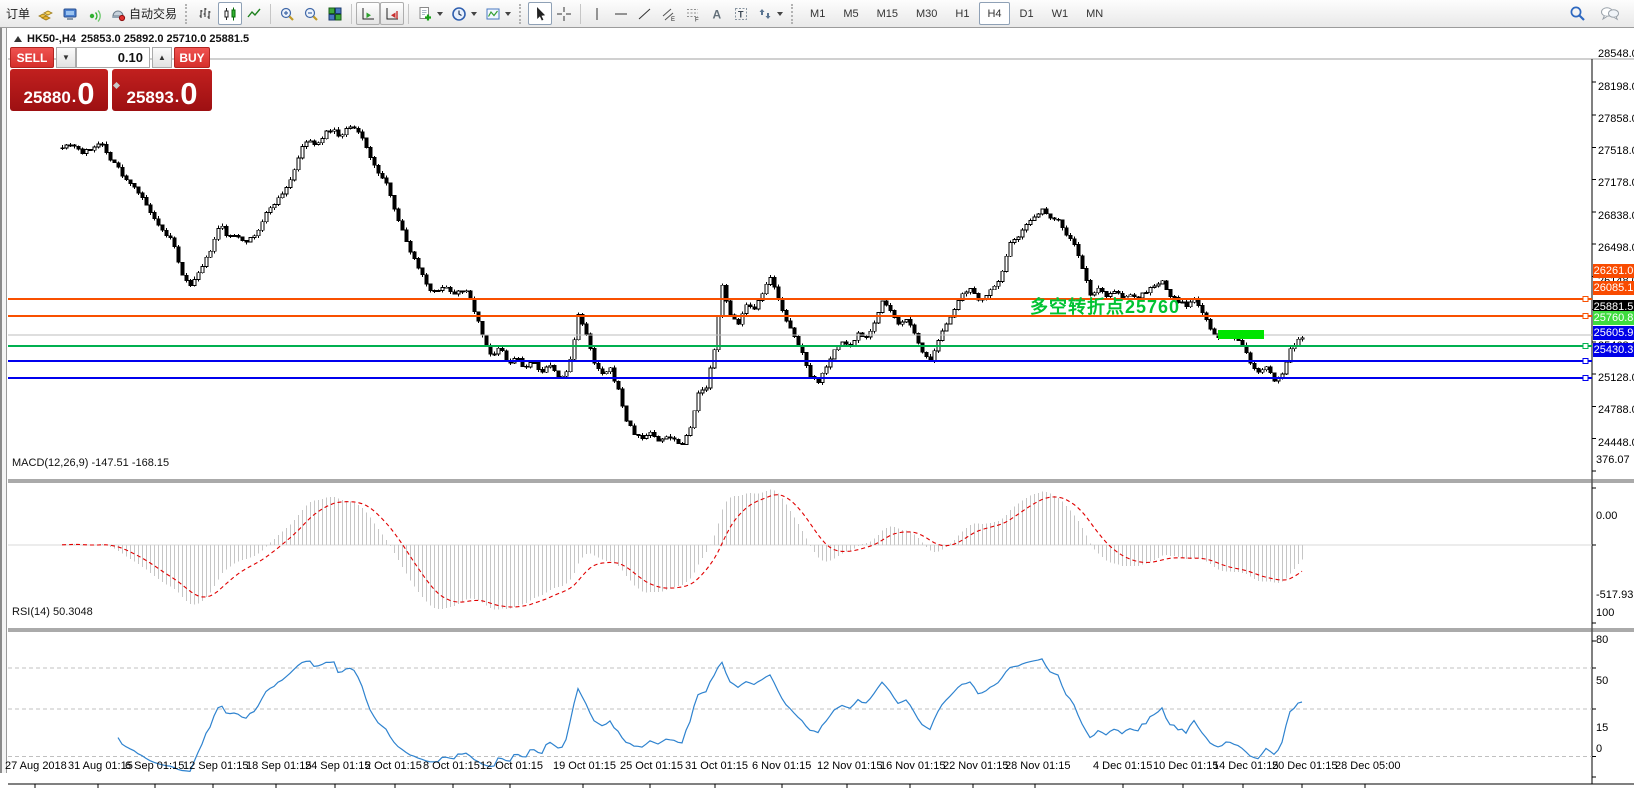 The height and width of the screenshot is (801, 1634). I want to click on volume-input: 0.10, so click(113, 57).